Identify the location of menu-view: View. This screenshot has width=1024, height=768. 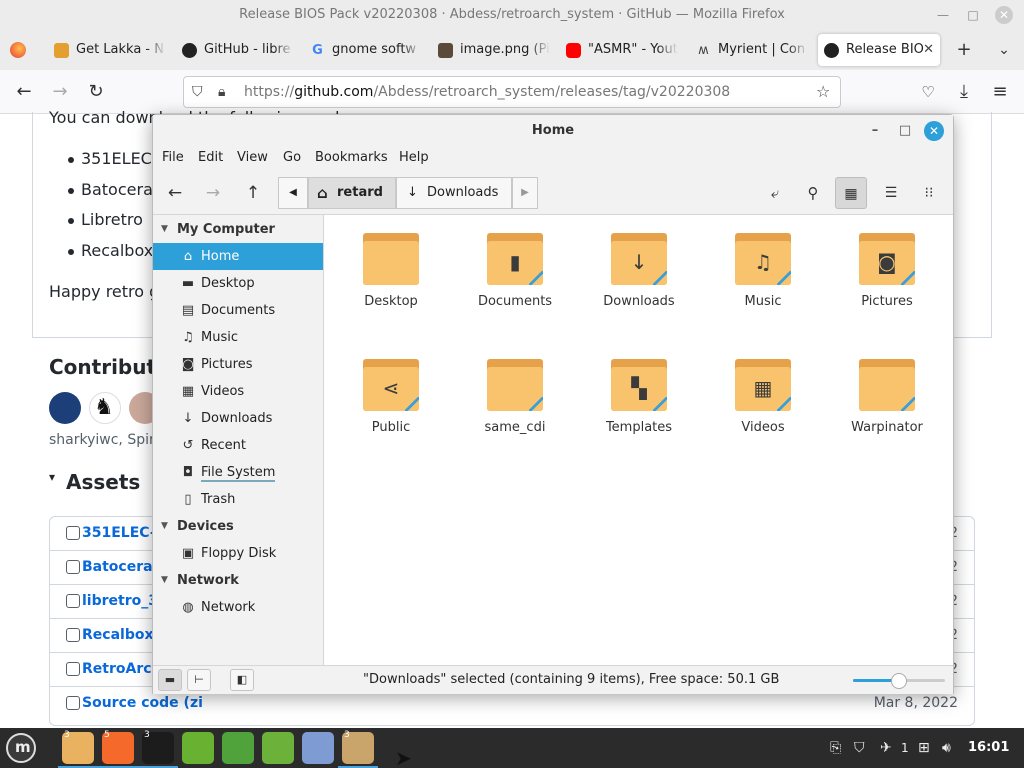
(252, 157).